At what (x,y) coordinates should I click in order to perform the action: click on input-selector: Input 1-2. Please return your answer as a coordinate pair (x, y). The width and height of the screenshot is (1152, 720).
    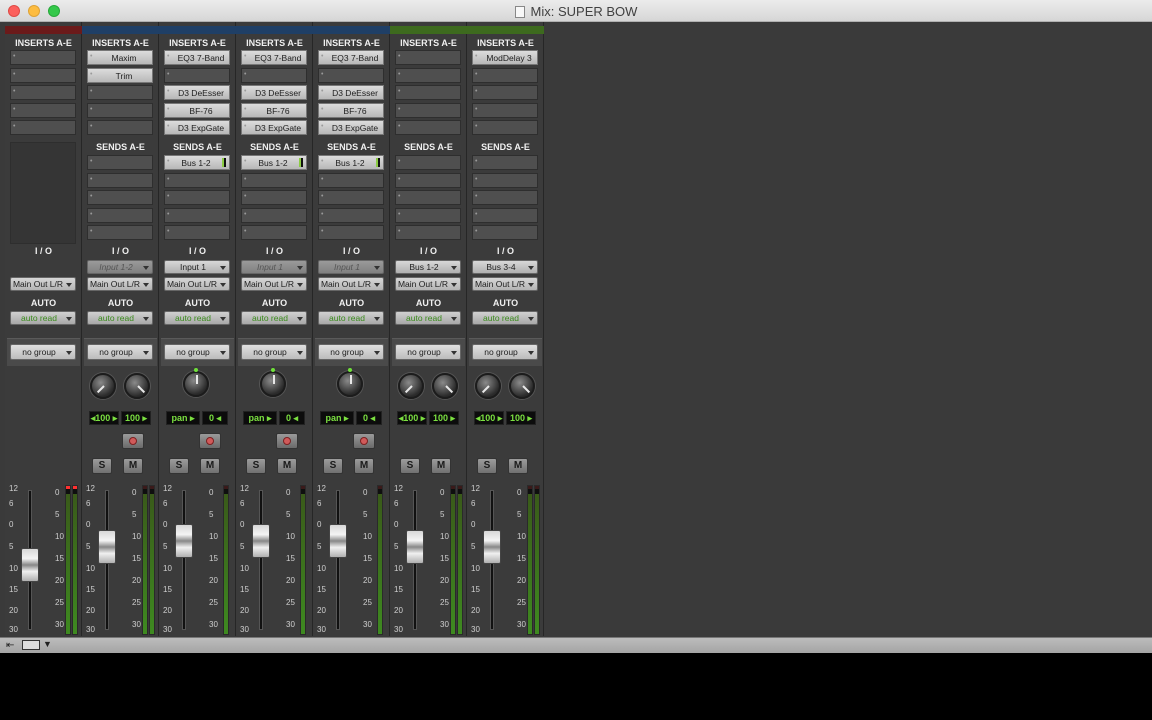
    Looking at the image, I should click on (120, 267).